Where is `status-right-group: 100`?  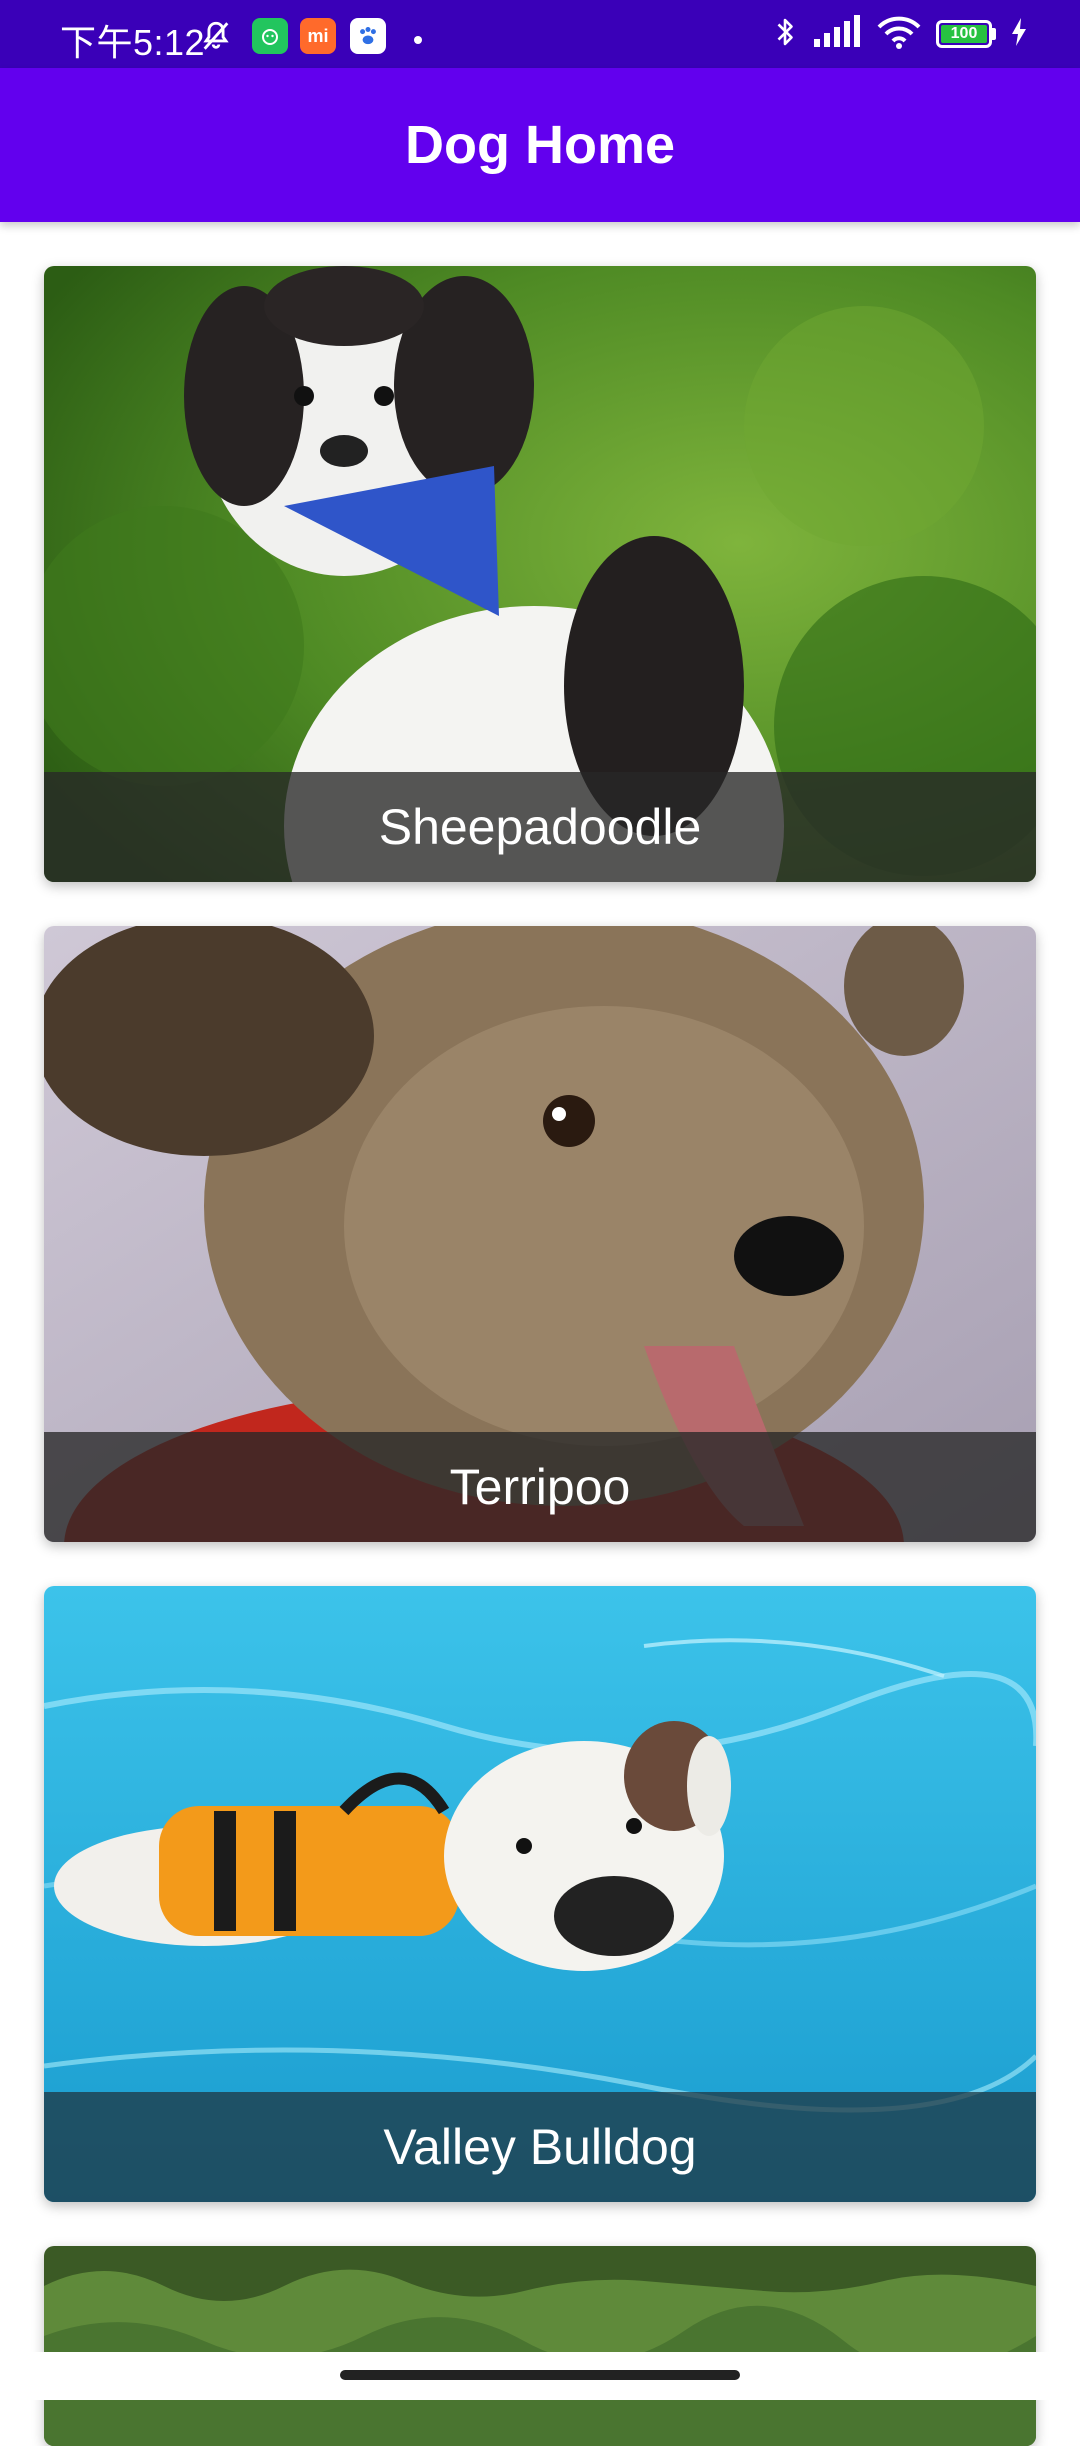 status-right-group: 100 is located at coordinates (900, 34).